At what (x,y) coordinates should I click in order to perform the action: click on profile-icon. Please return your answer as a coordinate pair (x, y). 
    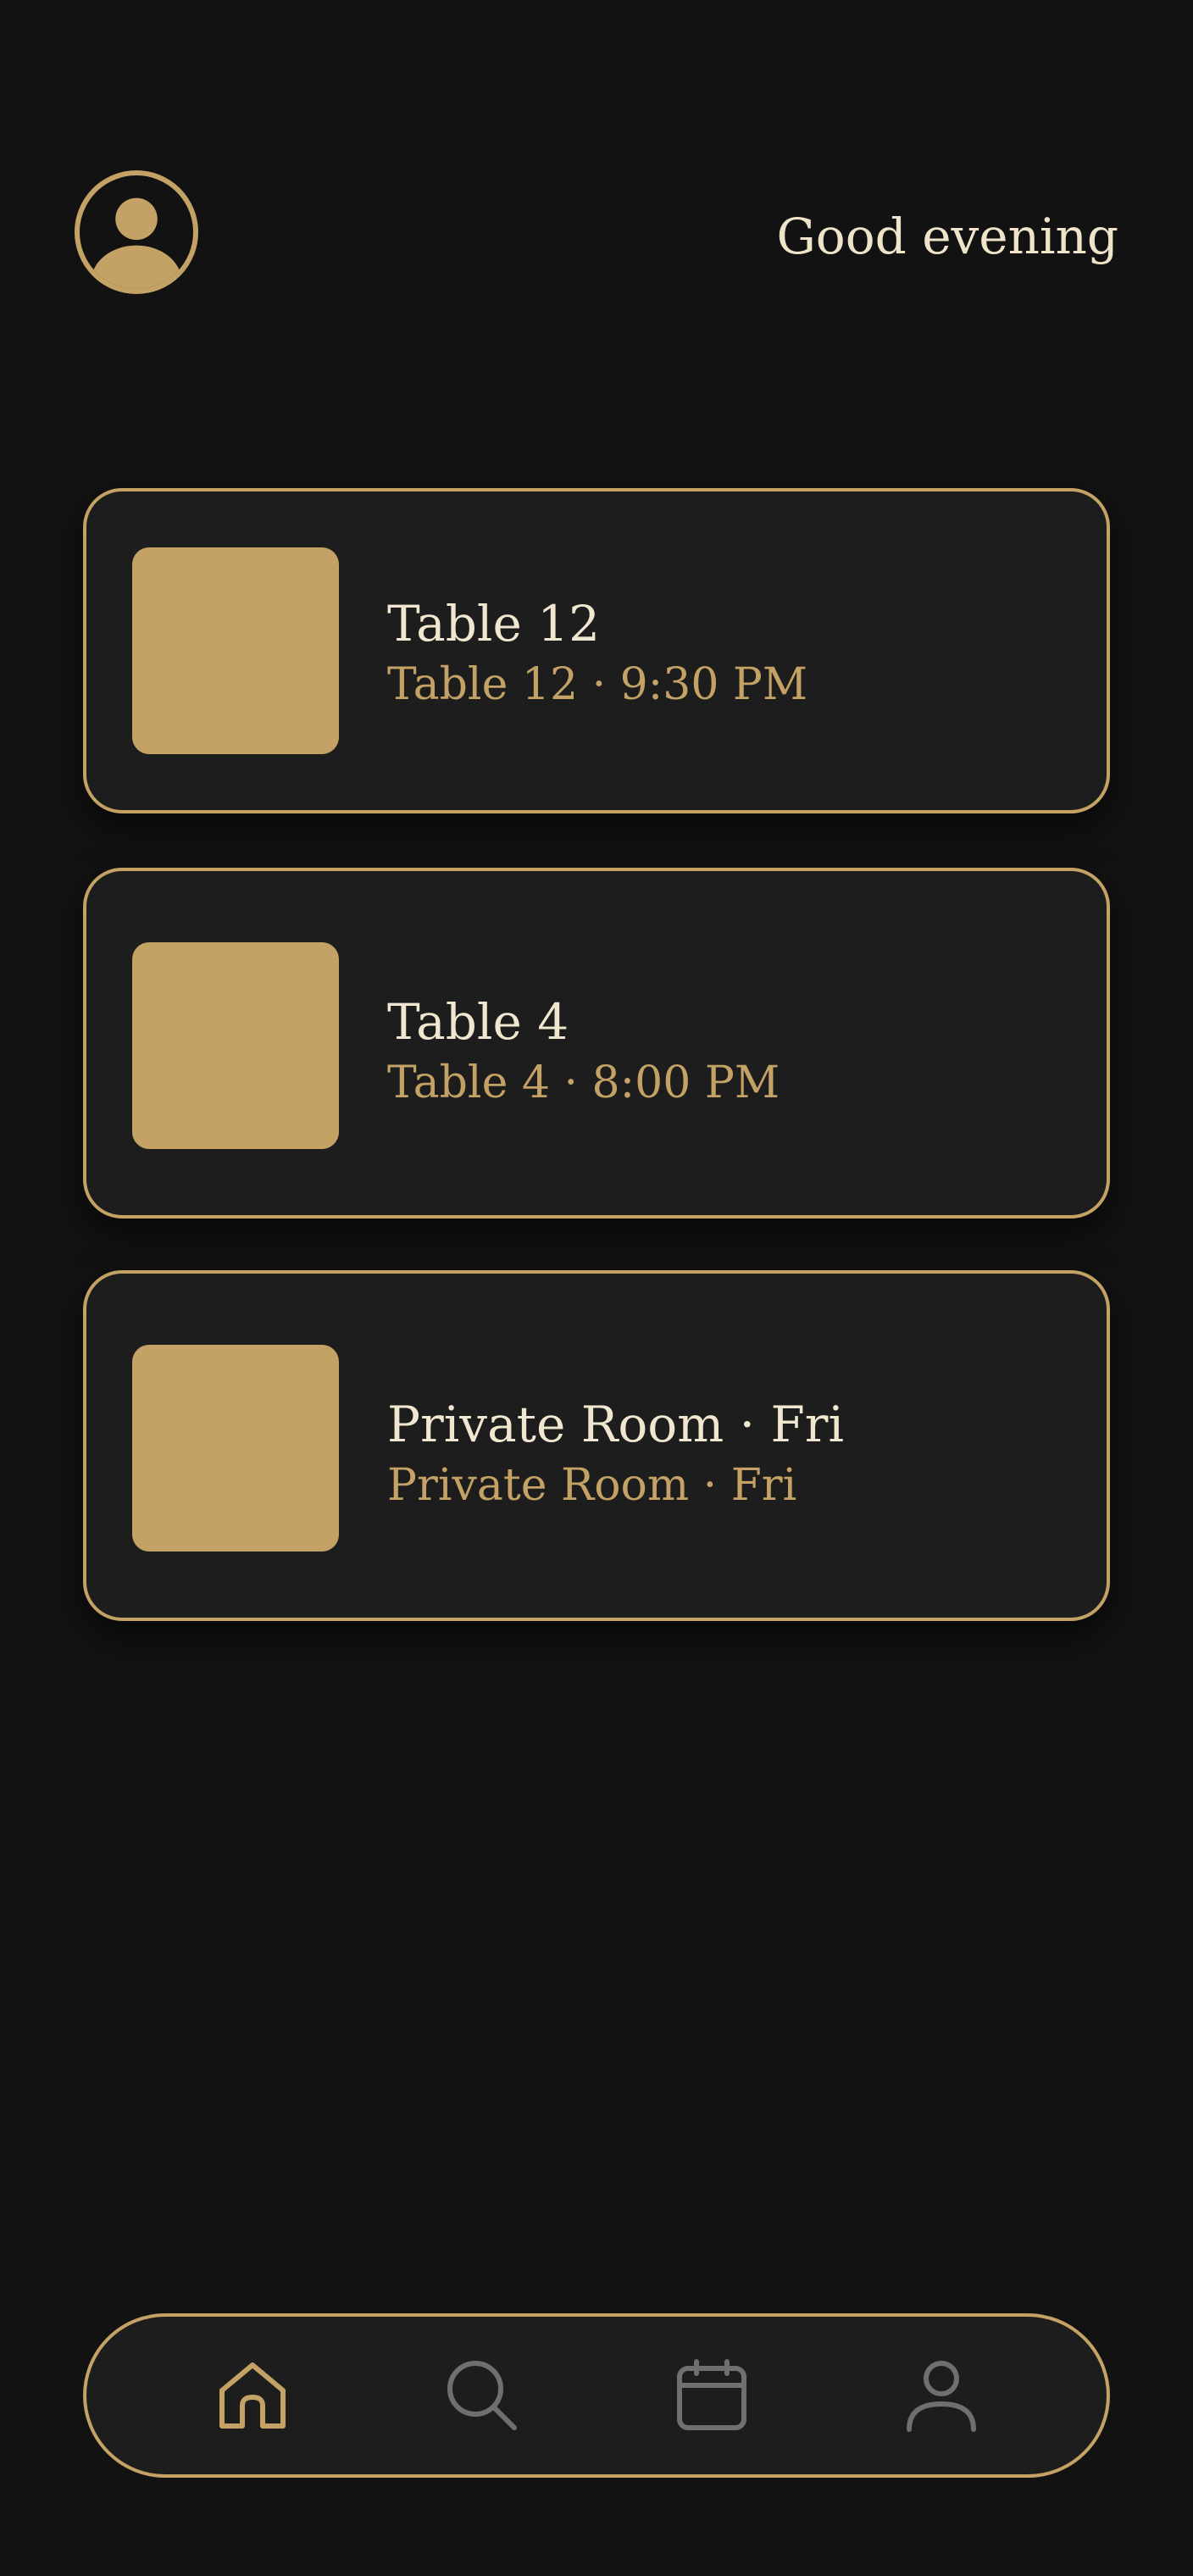
    Looking at the image, I should click on (941, 2396).